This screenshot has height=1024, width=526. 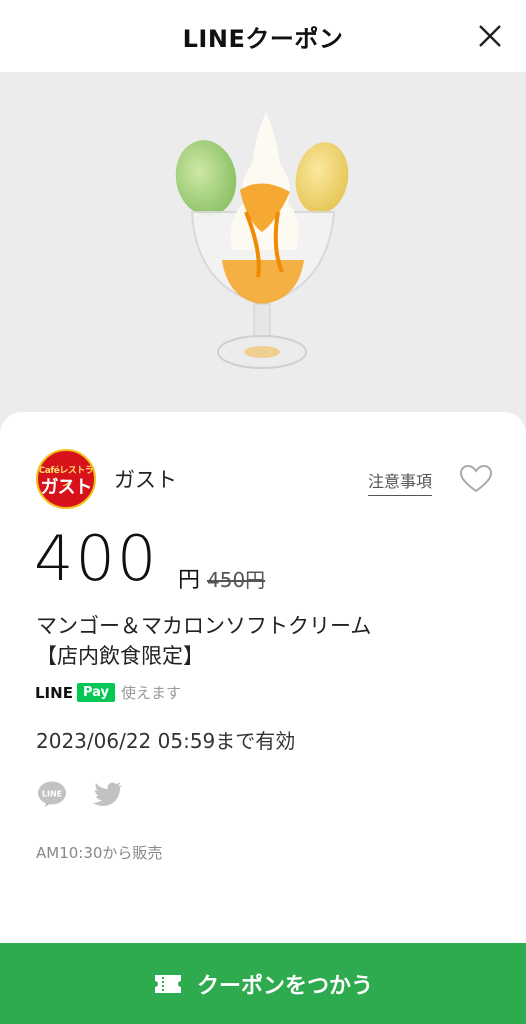 I want to click on store-logo: Caféレストラン ガスト, so click(x=66, y=479).